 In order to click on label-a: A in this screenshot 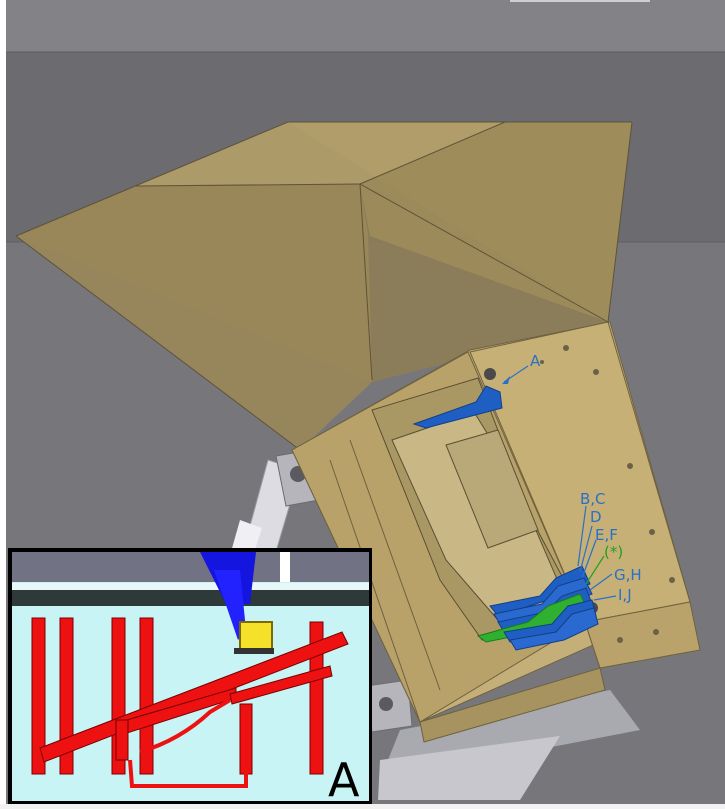, I will do `click(535, 361)`.